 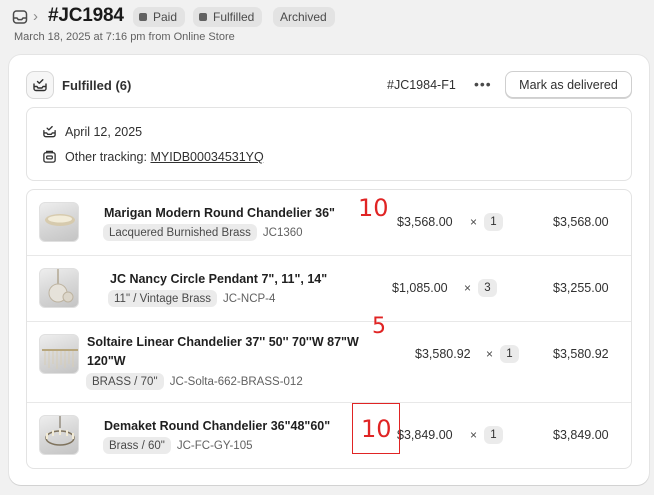 I want to click on variant-chip: Lacquered Burnished Brass, so click(x=180, y=232).